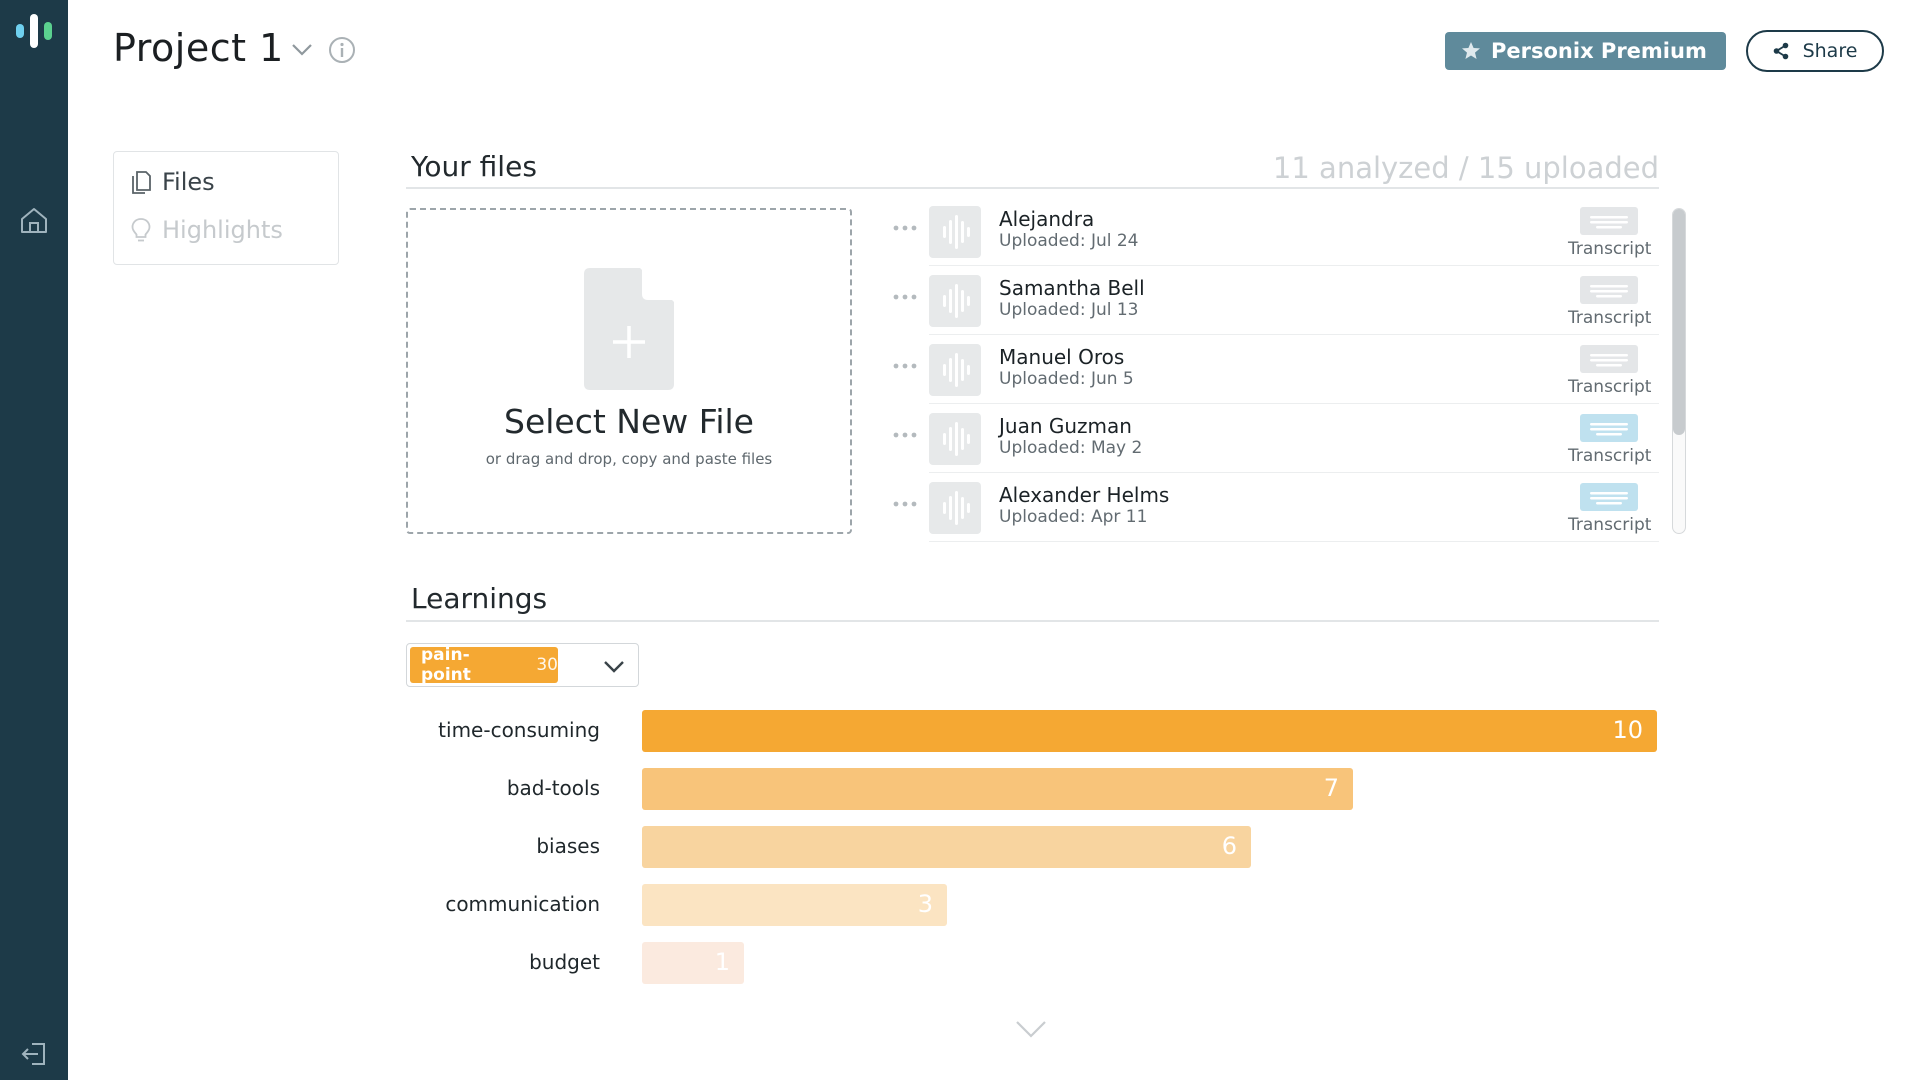 Image resolution: width=1920 pixels, height=1080 pixels. What do you see at coordinates (553, 788) in the screenshot?
I see `bar-label: bad-tools` at bounding box center [553, 788].